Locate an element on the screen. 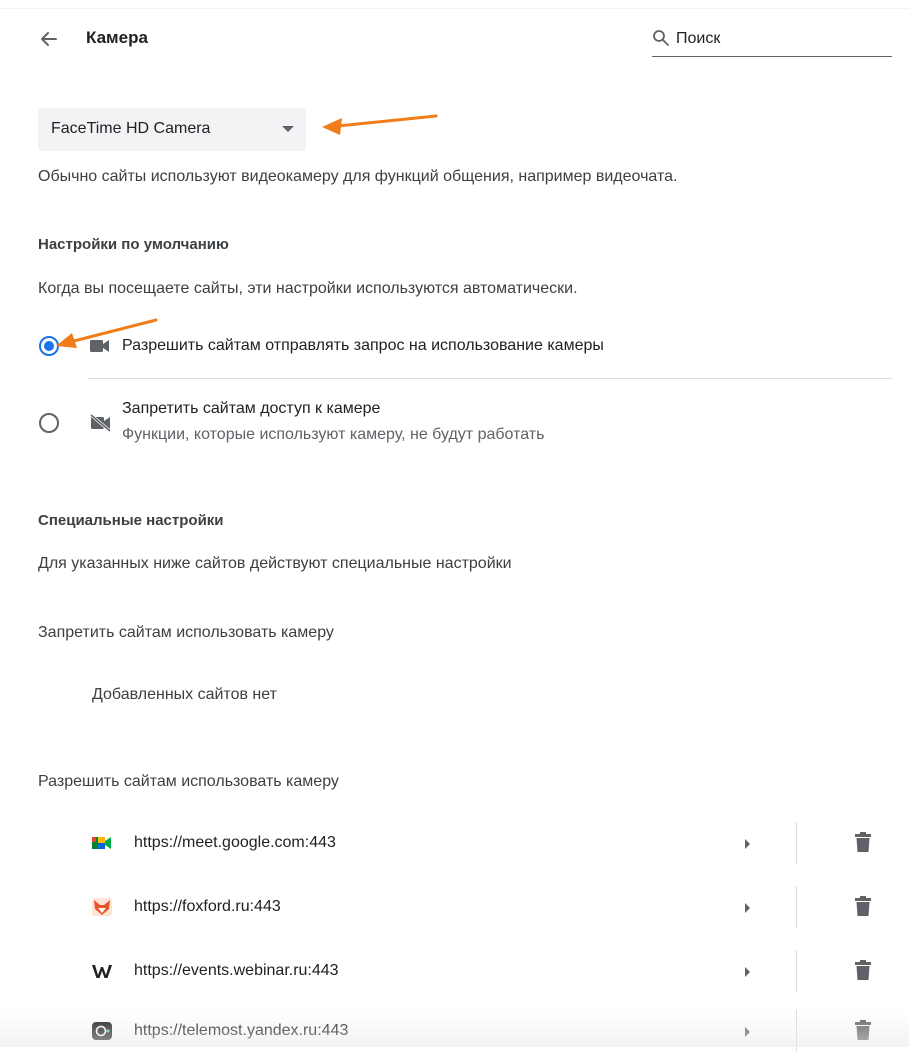 The width and height of the screenshot is (909, 1062). search-box is located at coordinates (772, 40).